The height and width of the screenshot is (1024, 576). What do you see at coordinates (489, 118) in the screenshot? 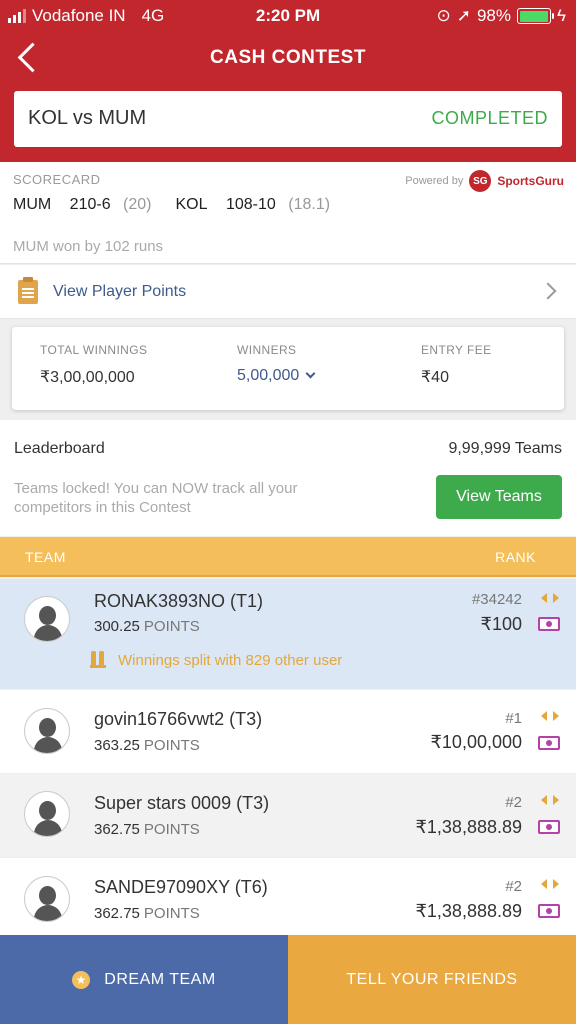
I see `match-status-badge: COMPLETED` at bounding box center [489, 118].